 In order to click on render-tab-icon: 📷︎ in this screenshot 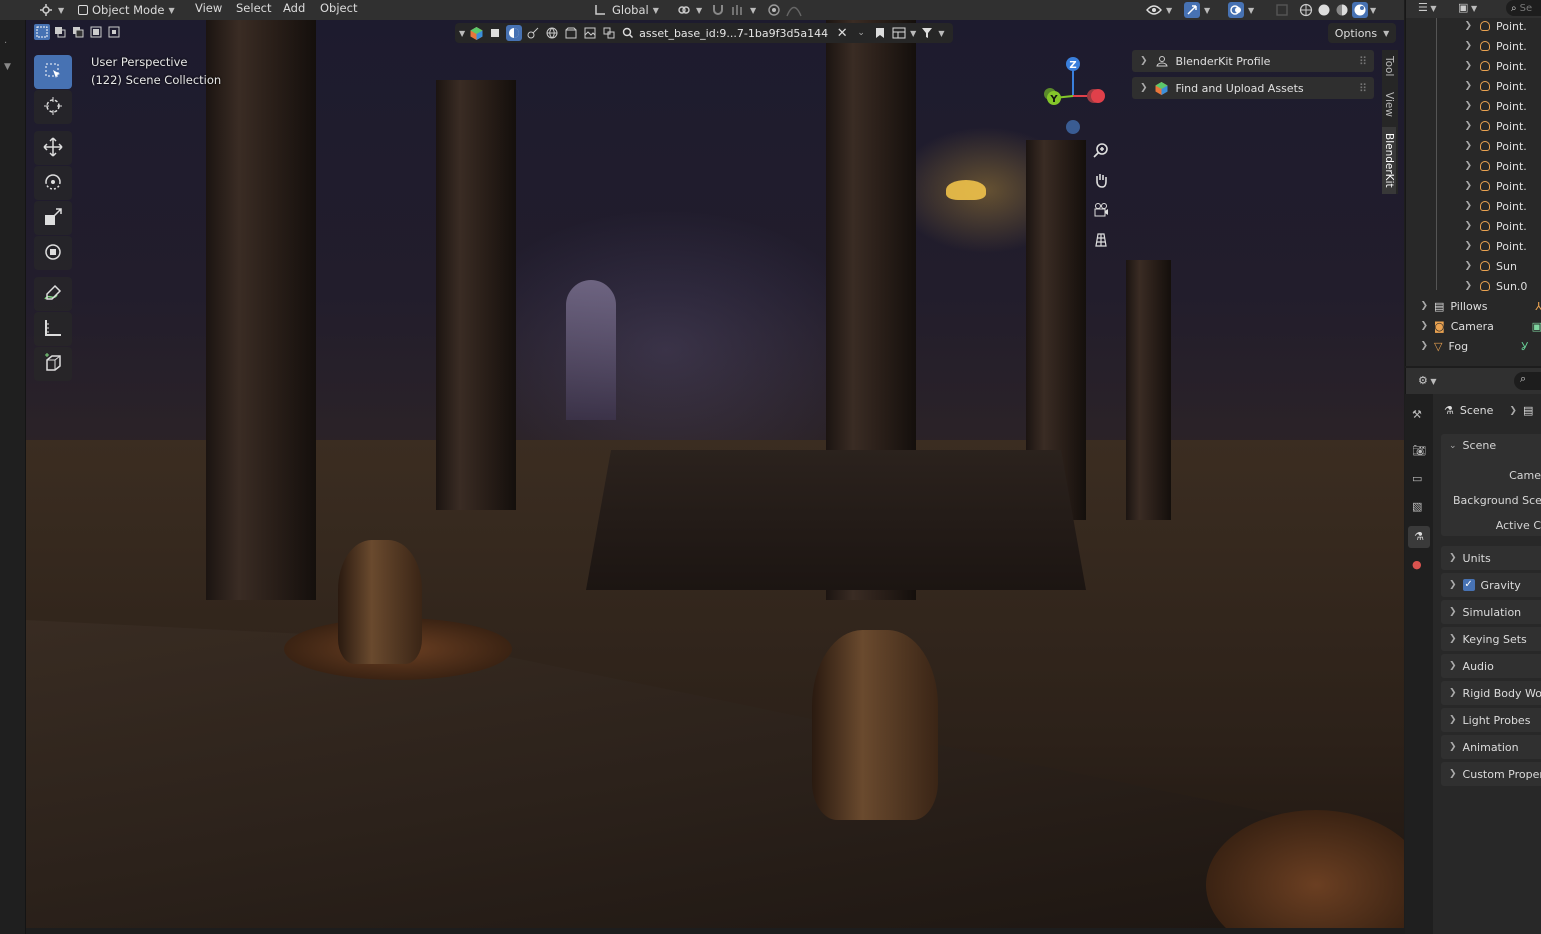, I will do `click(1419, 450)`.